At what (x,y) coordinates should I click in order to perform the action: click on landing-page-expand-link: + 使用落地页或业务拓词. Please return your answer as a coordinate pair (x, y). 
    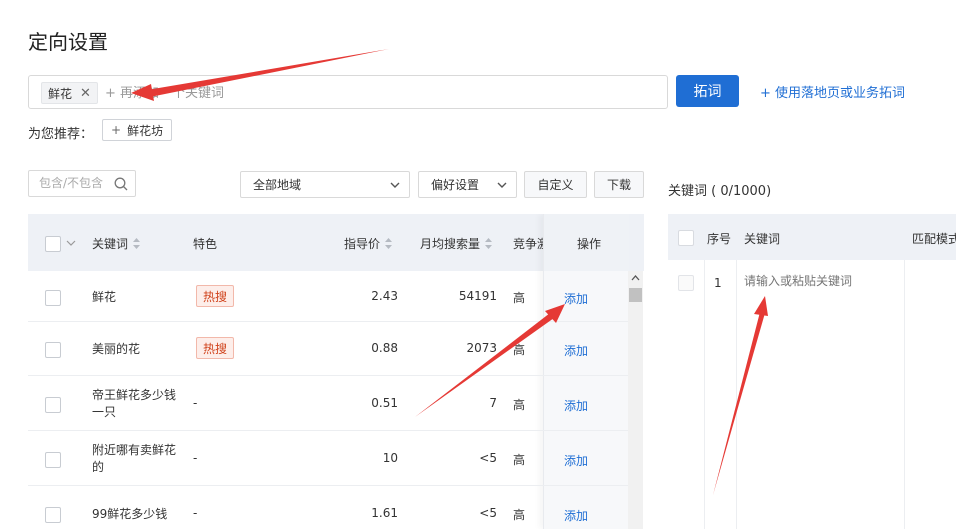
    Looking at the image, I should click on (832, 91).